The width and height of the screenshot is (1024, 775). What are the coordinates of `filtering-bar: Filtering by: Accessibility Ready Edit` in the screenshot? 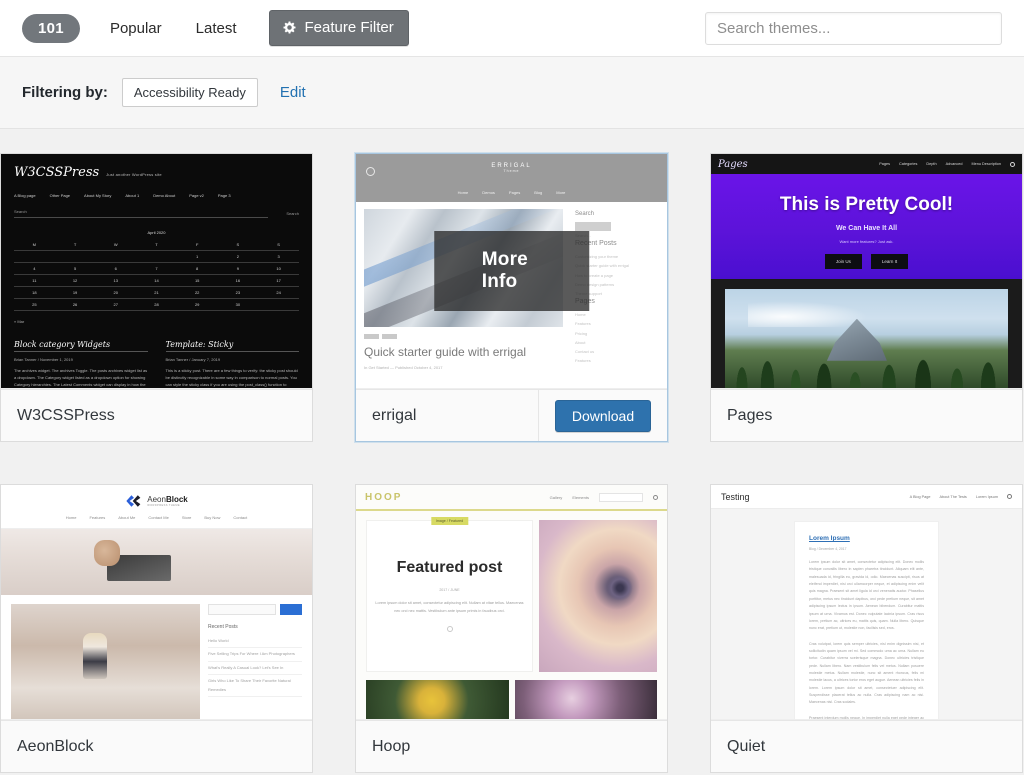 It's located at (512, 93).